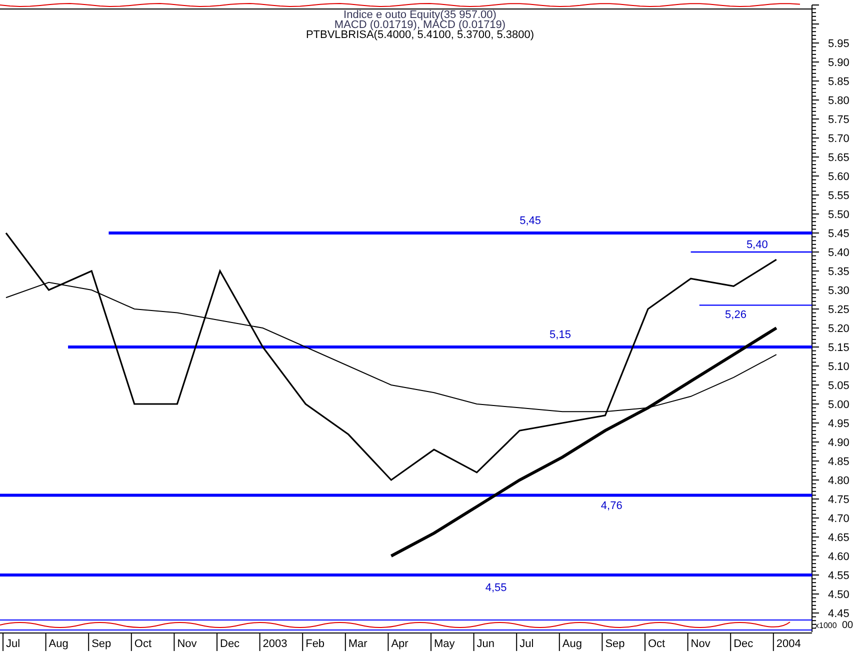 Image resolution: width=858 pixels, height=652 pixels. Describe the element at coordinates (839, 291) in the screenshot. I see `axis-label: 5.30` at that location.